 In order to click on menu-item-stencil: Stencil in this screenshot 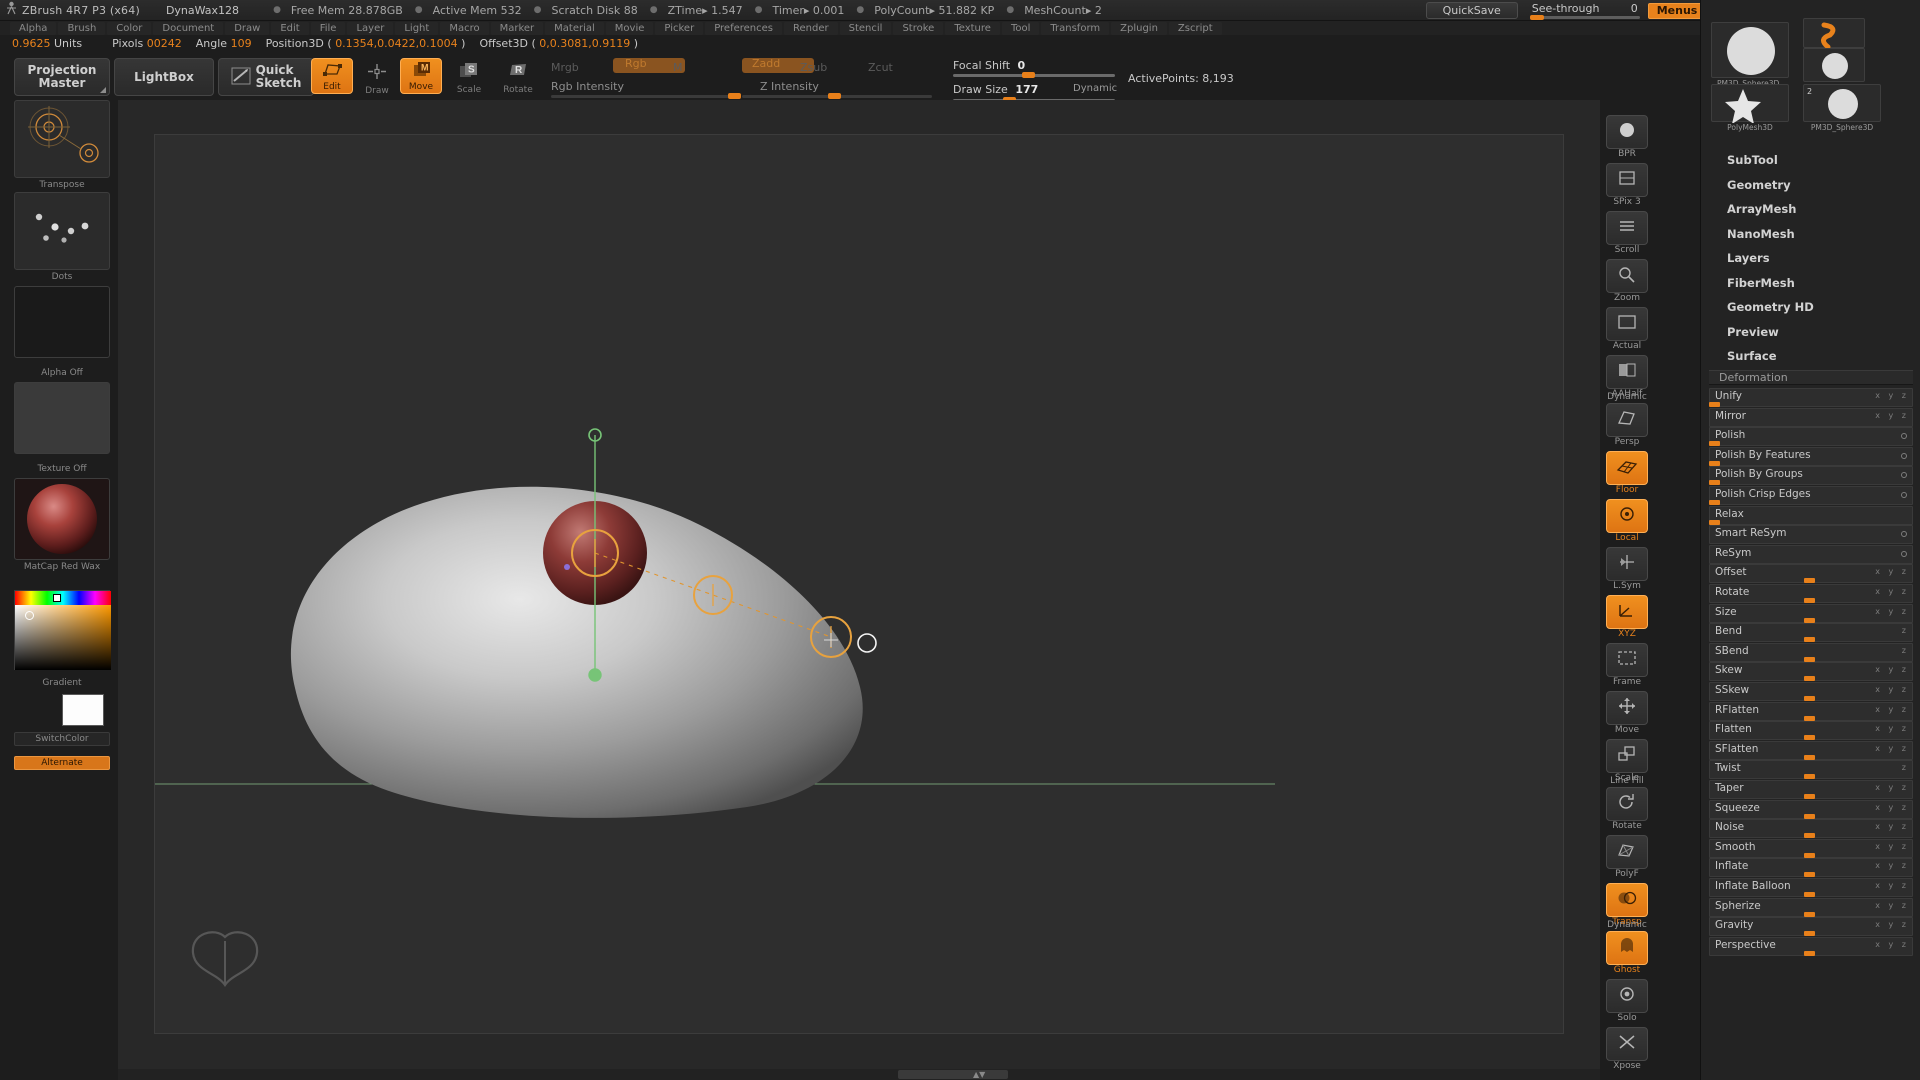, I will do `click(865, 28)`.